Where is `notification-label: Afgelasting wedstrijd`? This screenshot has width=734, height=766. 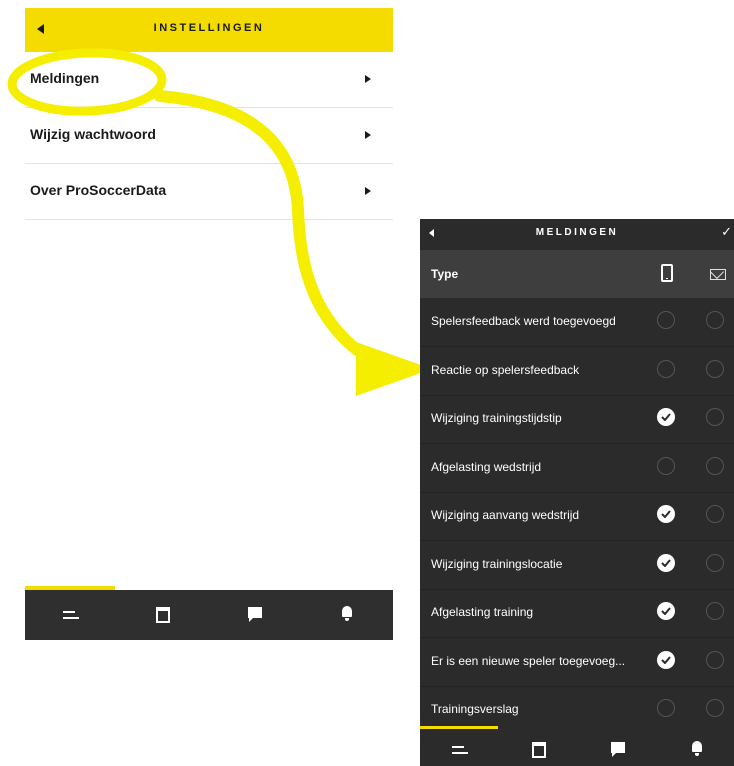
notification-label: Afgelasting wedstrijd is located at coordinates (486, 466).